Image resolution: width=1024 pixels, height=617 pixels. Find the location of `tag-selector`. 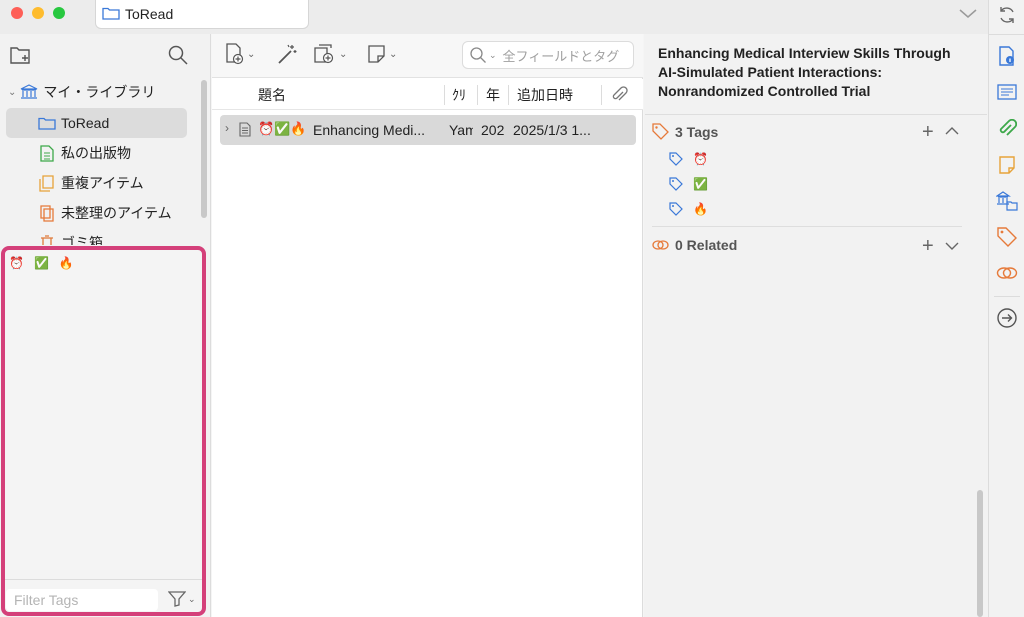

tag-selector is located at coordinates (103, 431).